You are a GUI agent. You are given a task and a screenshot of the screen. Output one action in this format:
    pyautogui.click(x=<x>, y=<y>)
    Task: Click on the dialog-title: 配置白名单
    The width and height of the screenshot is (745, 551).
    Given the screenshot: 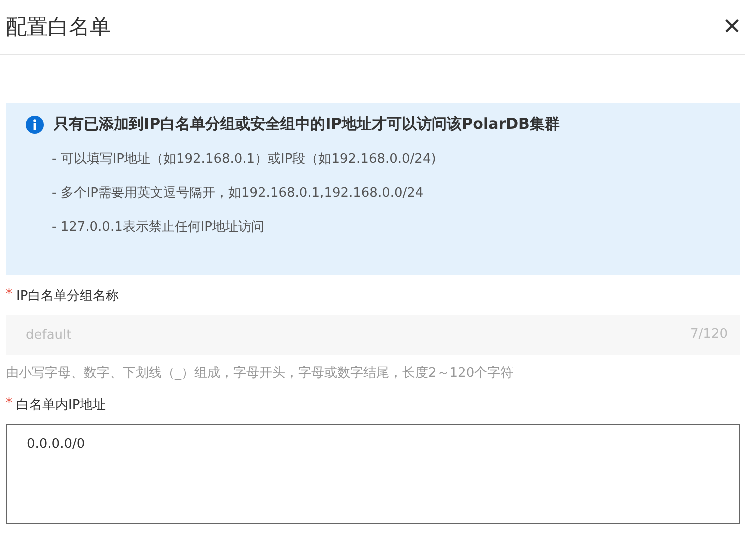 What is the action you would take?
    pyautogui.click(x=58, y=27)
    